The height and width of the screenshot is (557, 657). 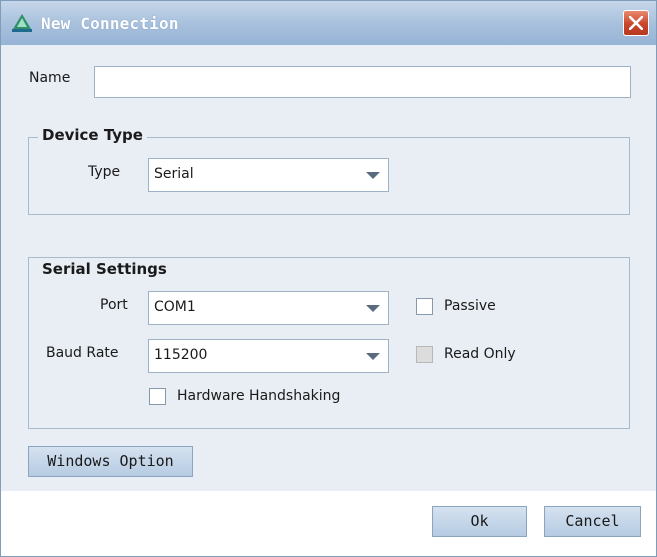 What do you see at coordinates (104, 269) in the screenshot?
I see `serial-settings-group-title: Serial Settings` at bounding box center [104, 269].